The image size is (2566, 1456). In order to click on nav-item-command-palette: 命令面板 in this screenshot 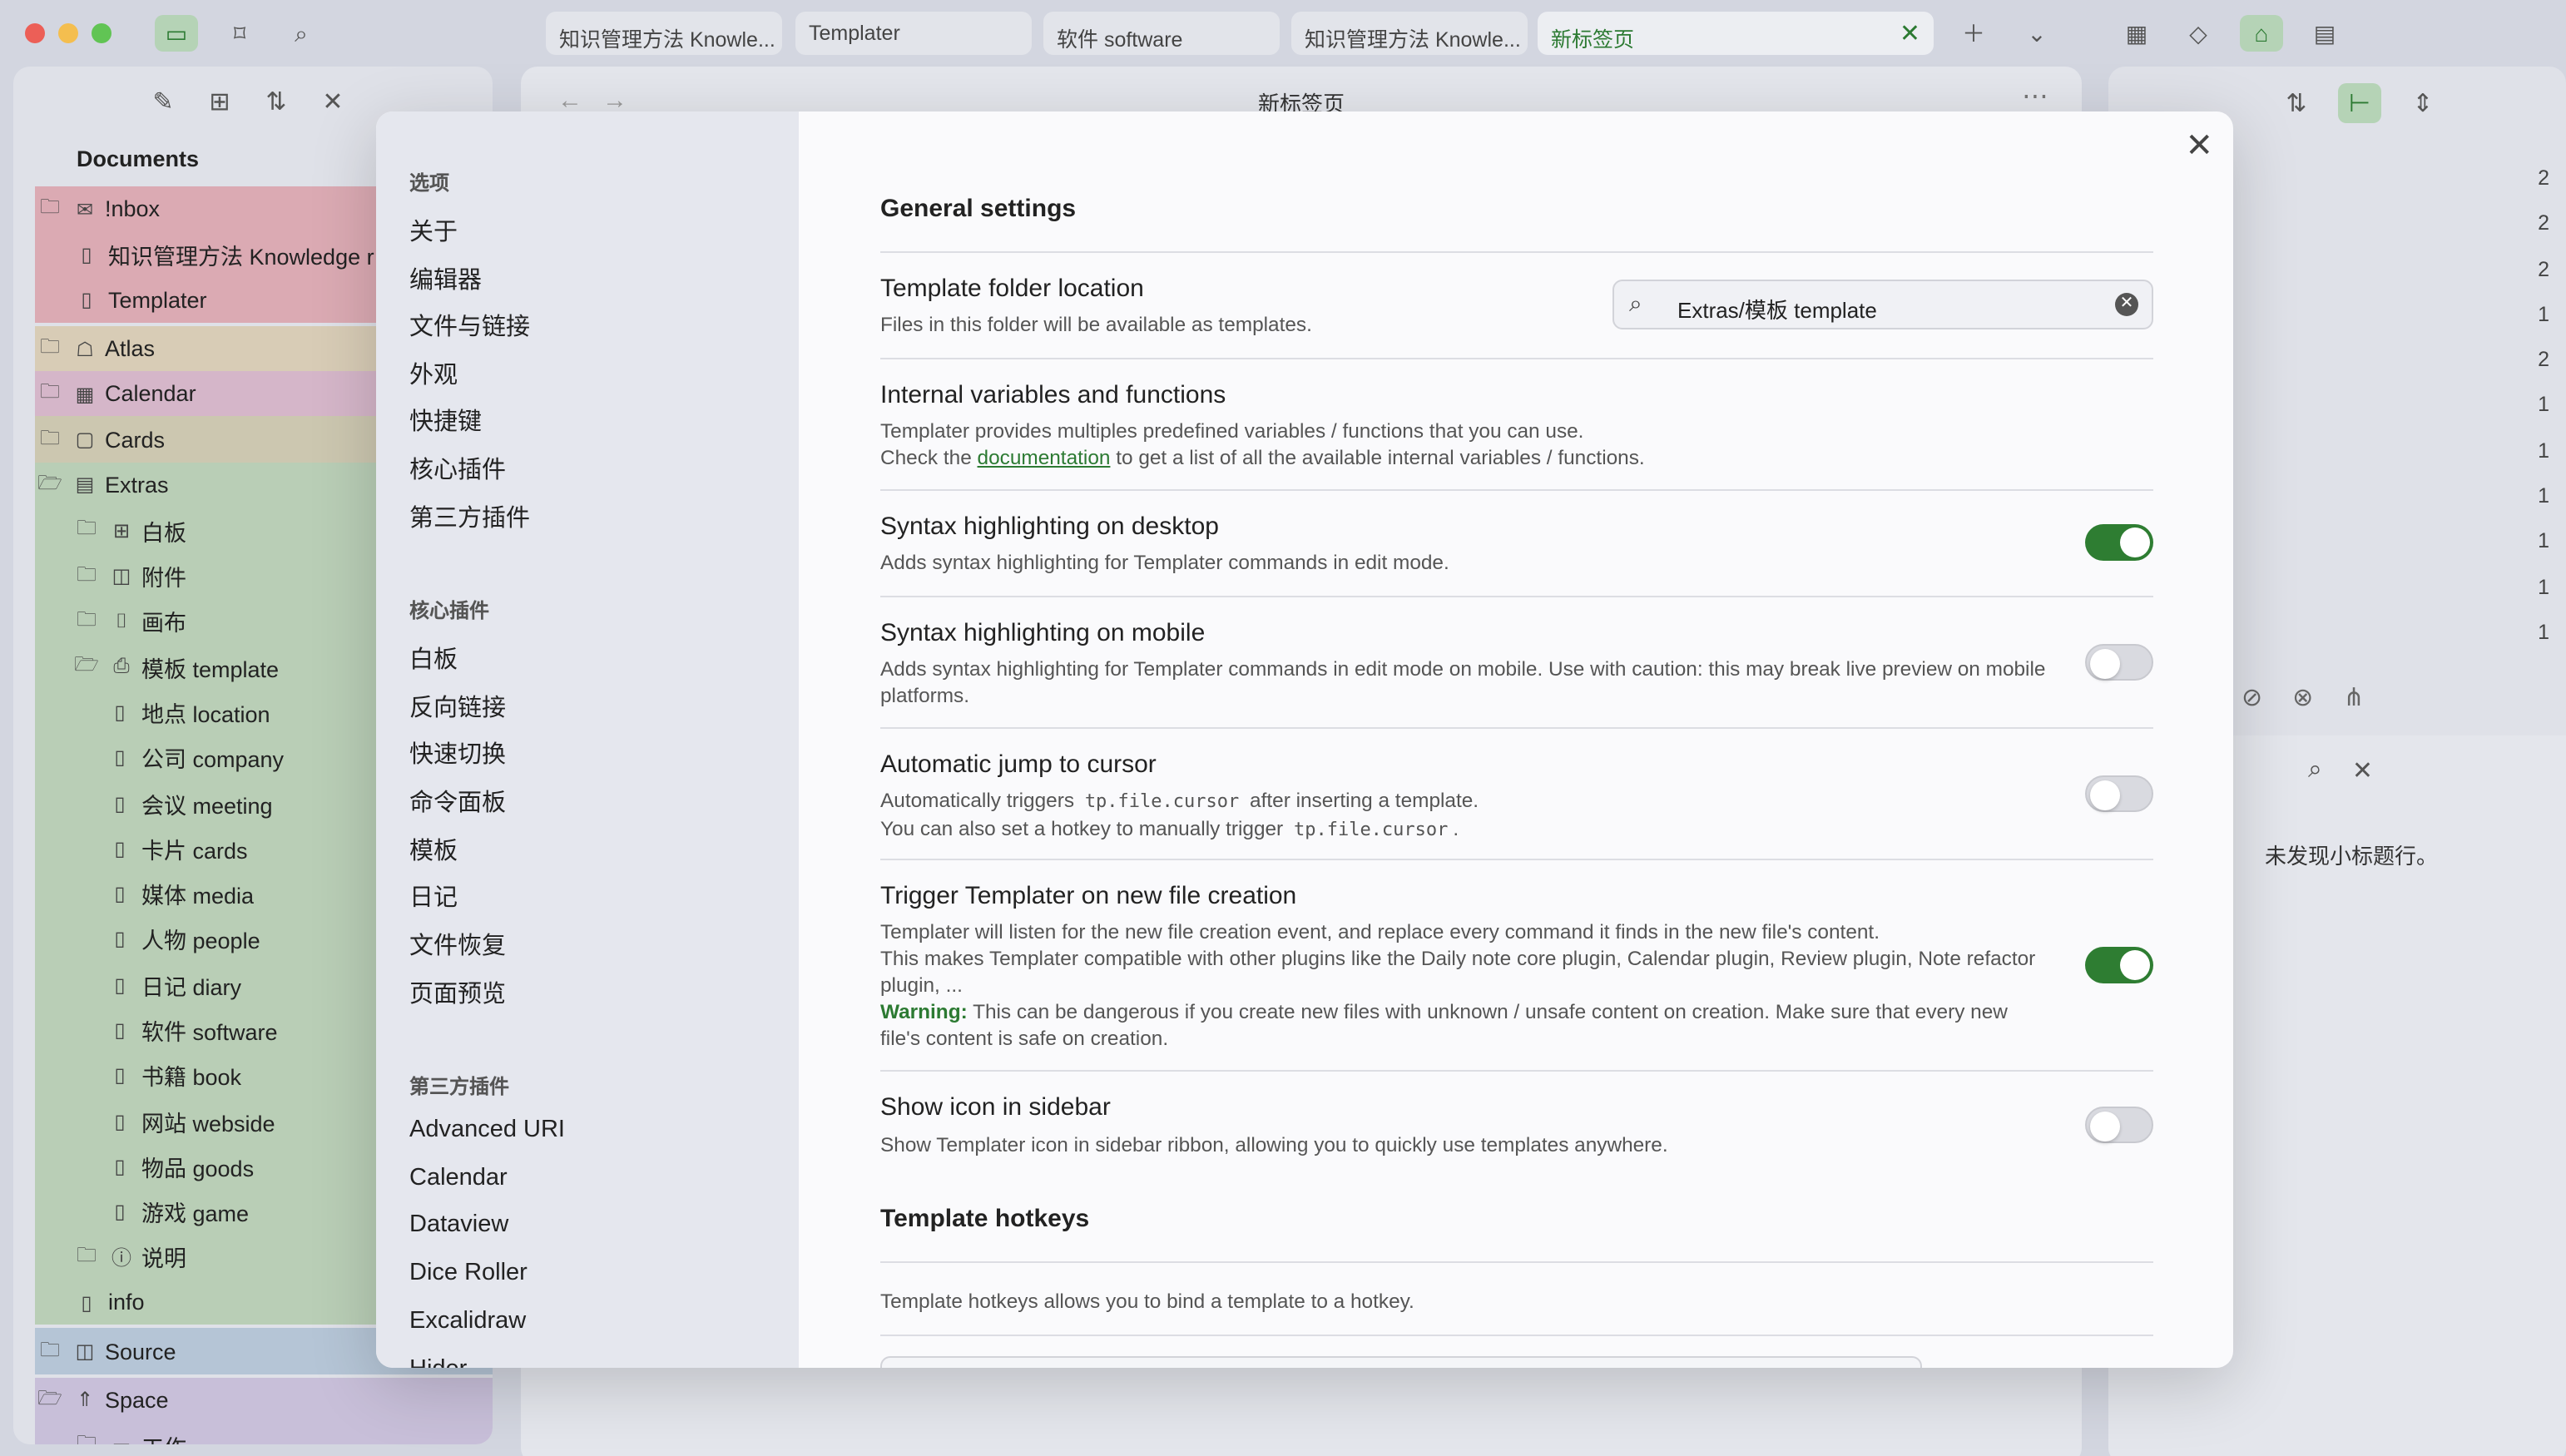, I will do `click(458, 801)`.